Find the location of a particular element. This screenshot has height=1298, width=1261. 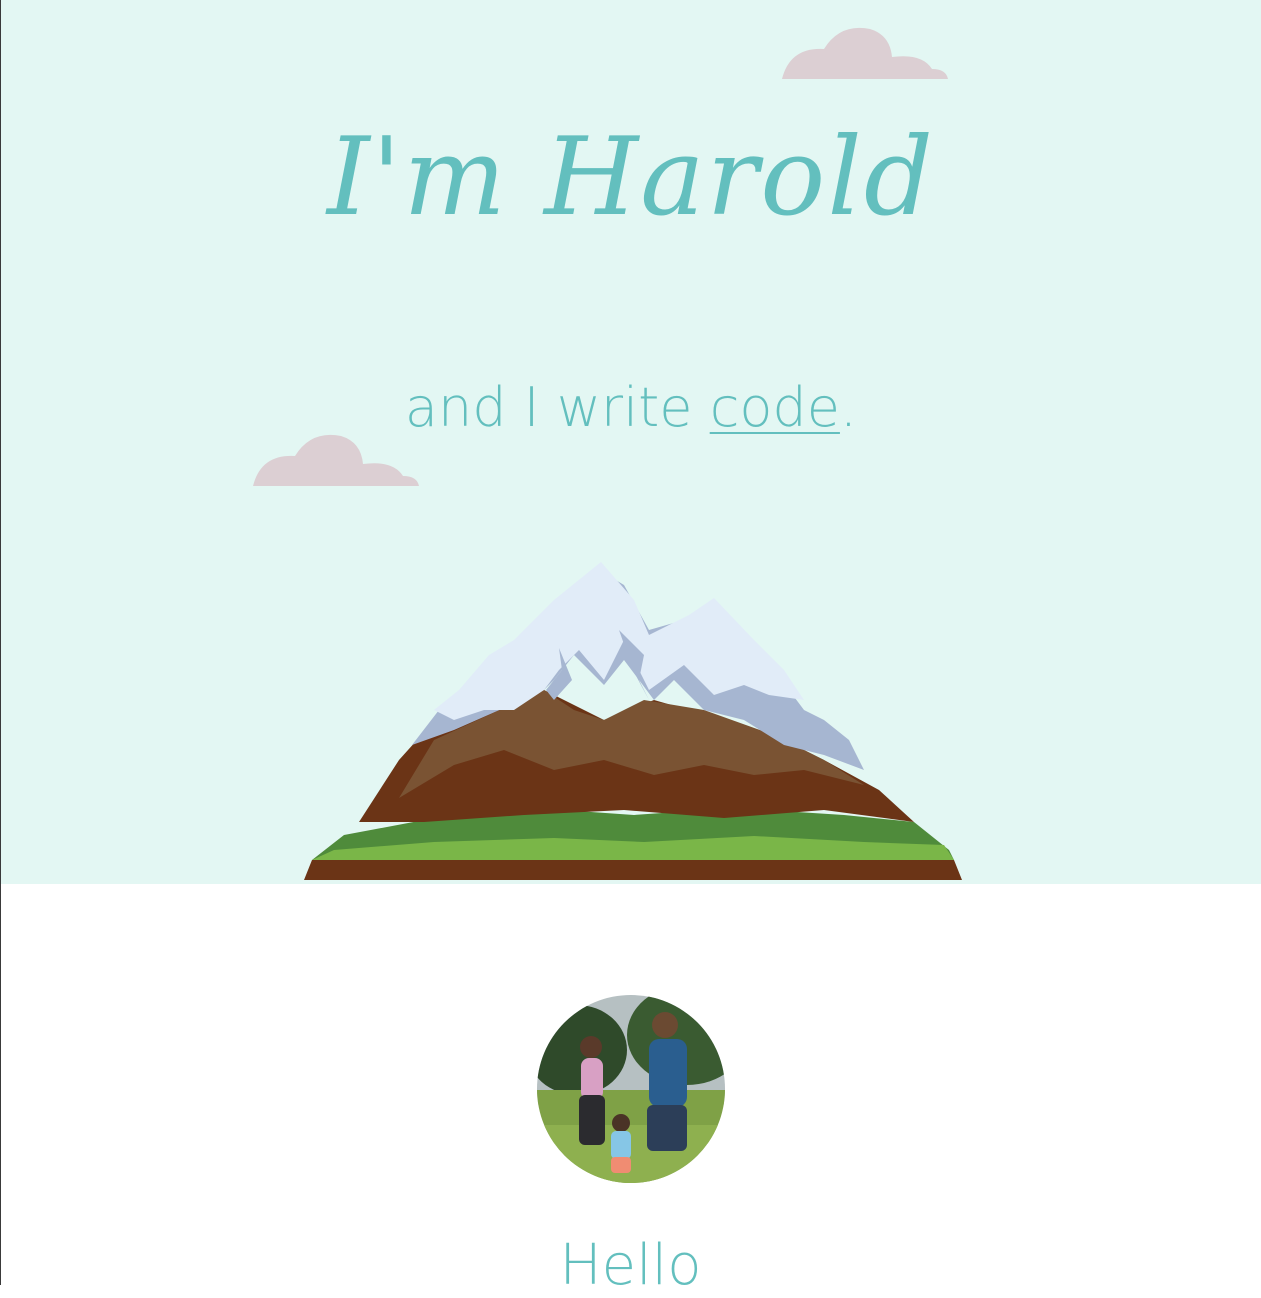

family-photo is located at coordinates (631, 1089).